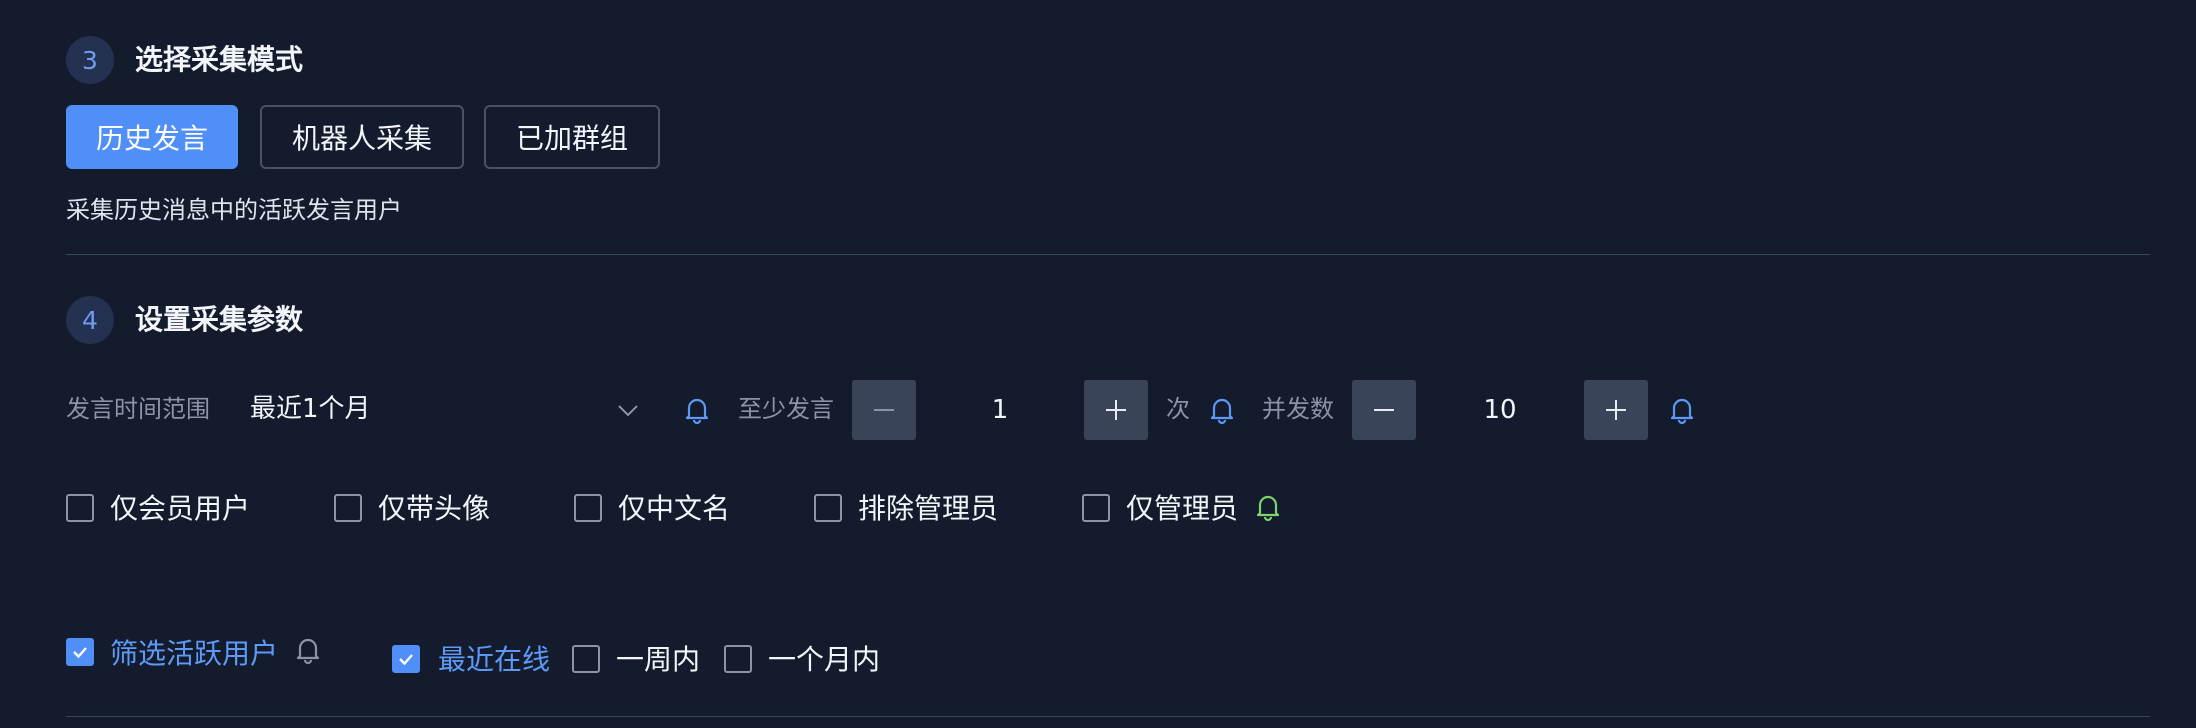 This screenshot has width=2196, height=728. I want to click on min-speak-unit: 次, so click(1178, 409).